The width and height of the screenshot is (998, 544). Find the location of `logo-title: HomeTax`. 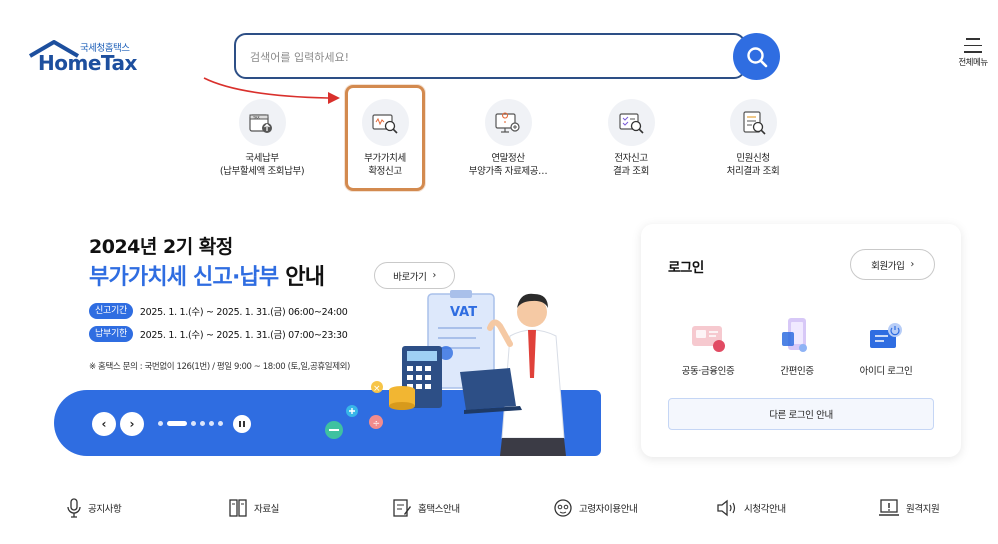

logo-title: HomeTax is located at coordinates (87, 63).